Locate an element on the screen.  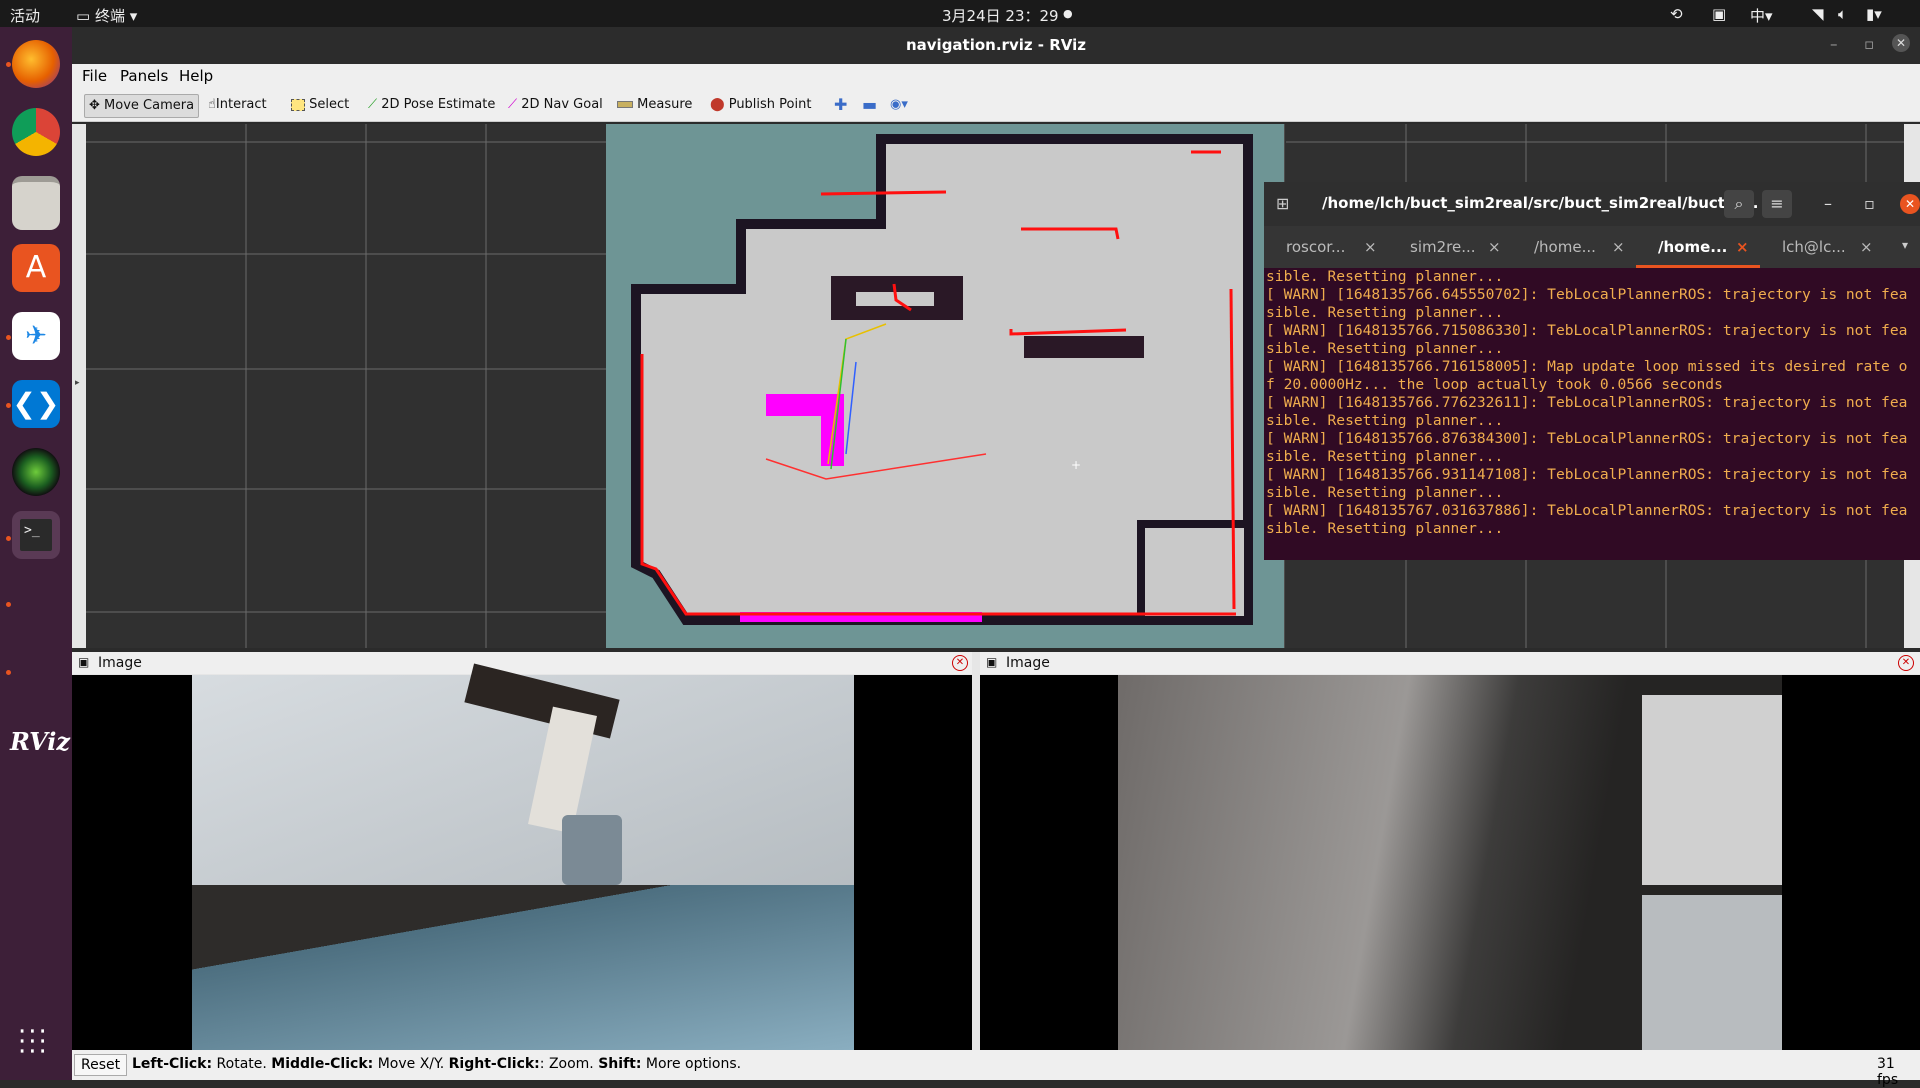
tabs-dropdown-icon: ▾ is located at coordinates (1905, 245).